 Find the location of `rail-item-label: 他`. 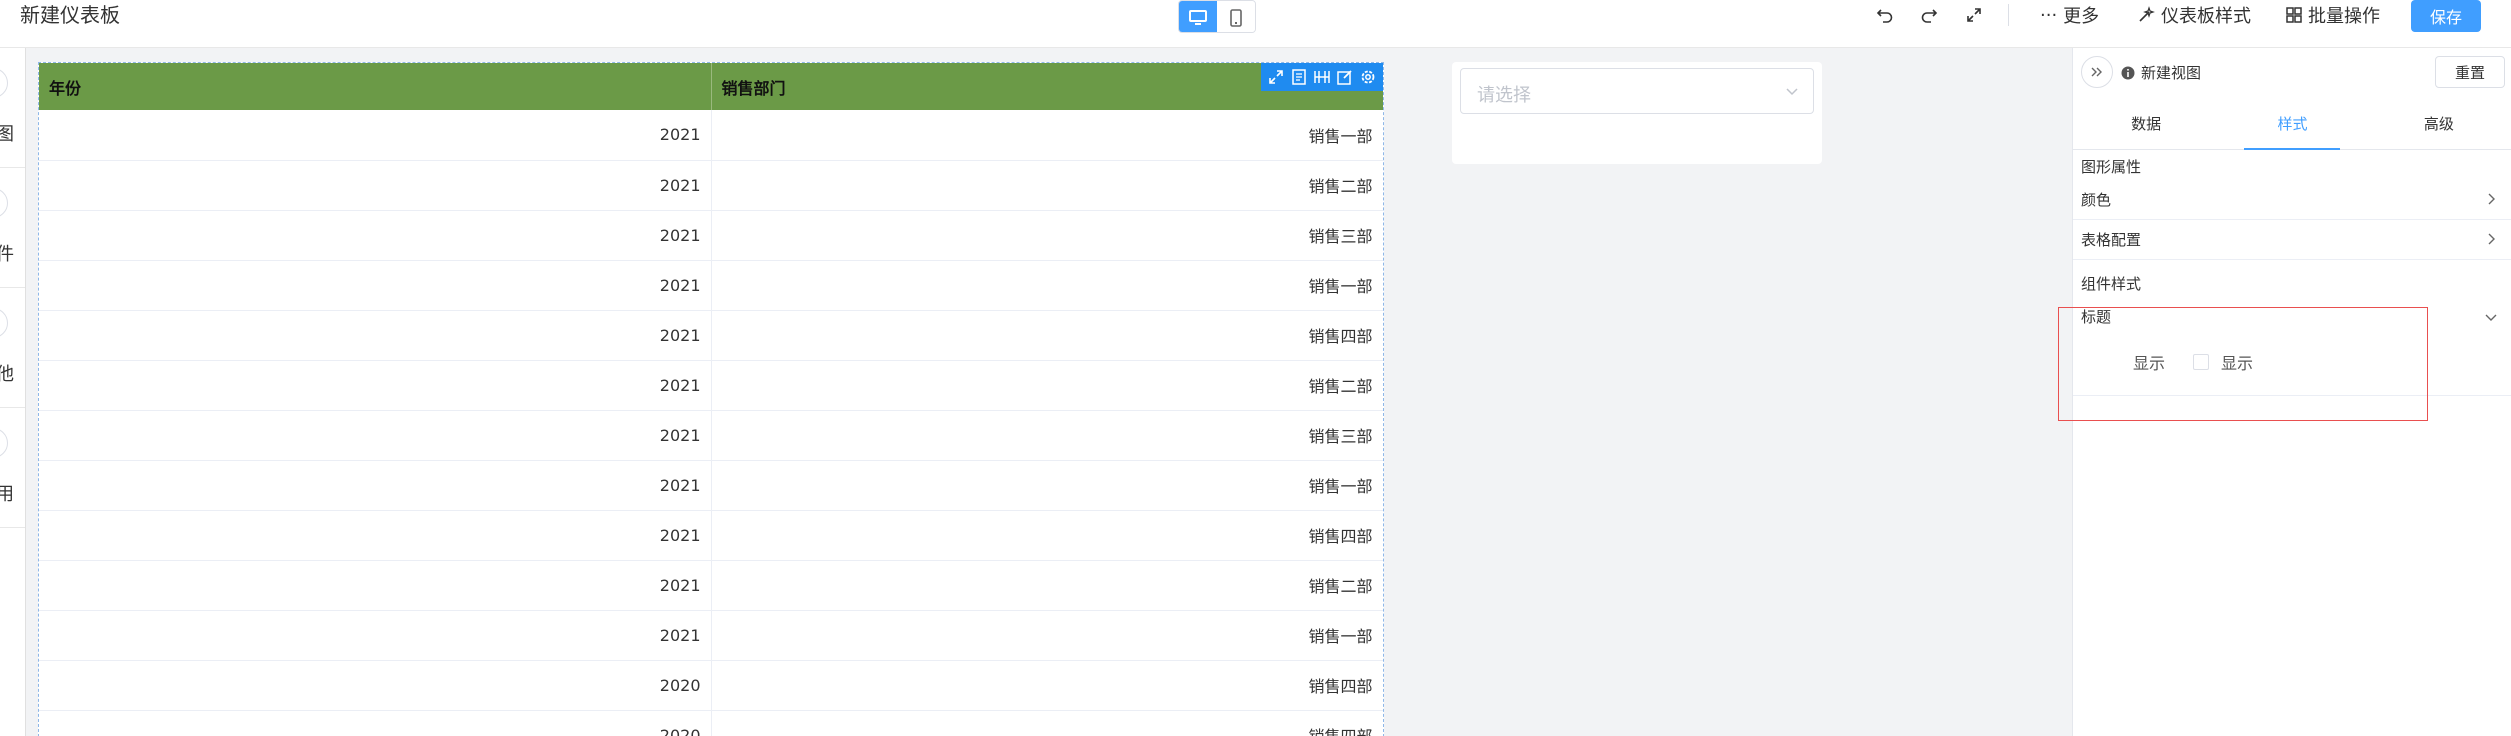

rail-item-label: 他 is located at coordinates (7, 373).